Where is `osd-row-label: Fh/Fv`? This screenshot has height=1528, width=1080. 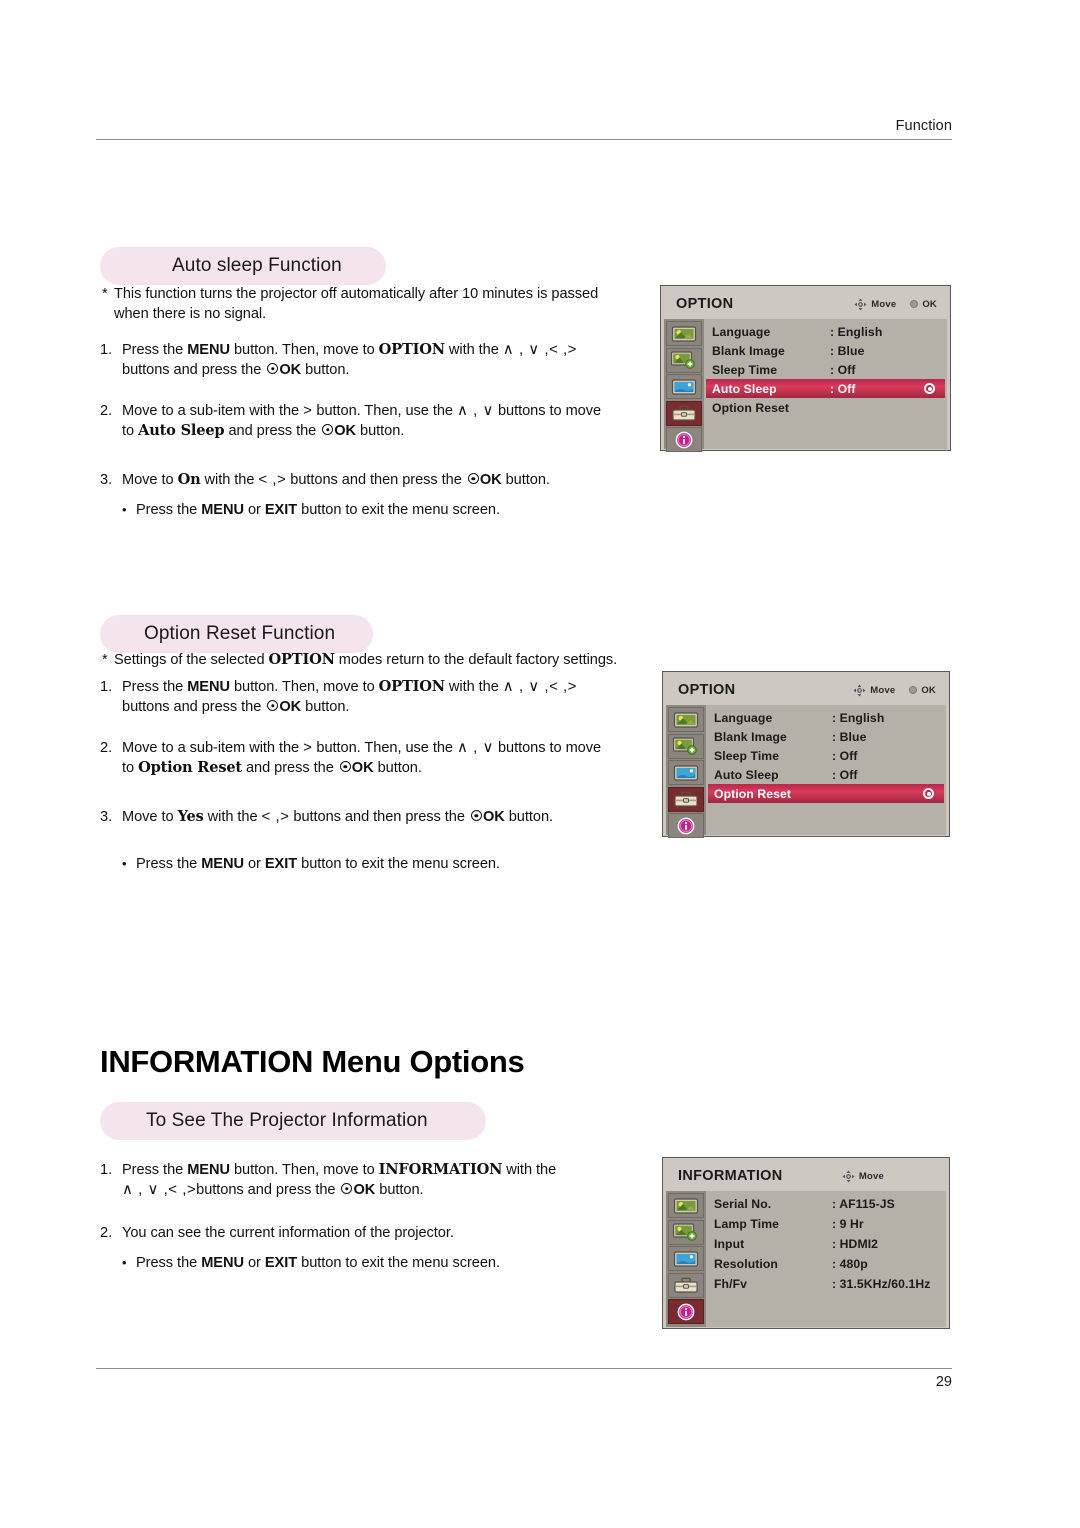 osd-row-label: Fh/Fv is located at coordinates (730, 1284).